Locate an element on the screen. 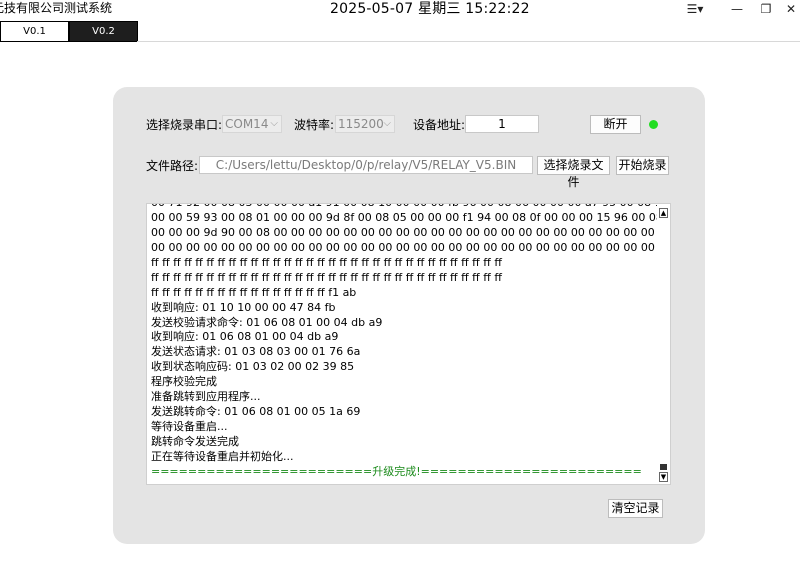  version-tabs: V0.1 V0.2 is located at coordinates (69, 31).